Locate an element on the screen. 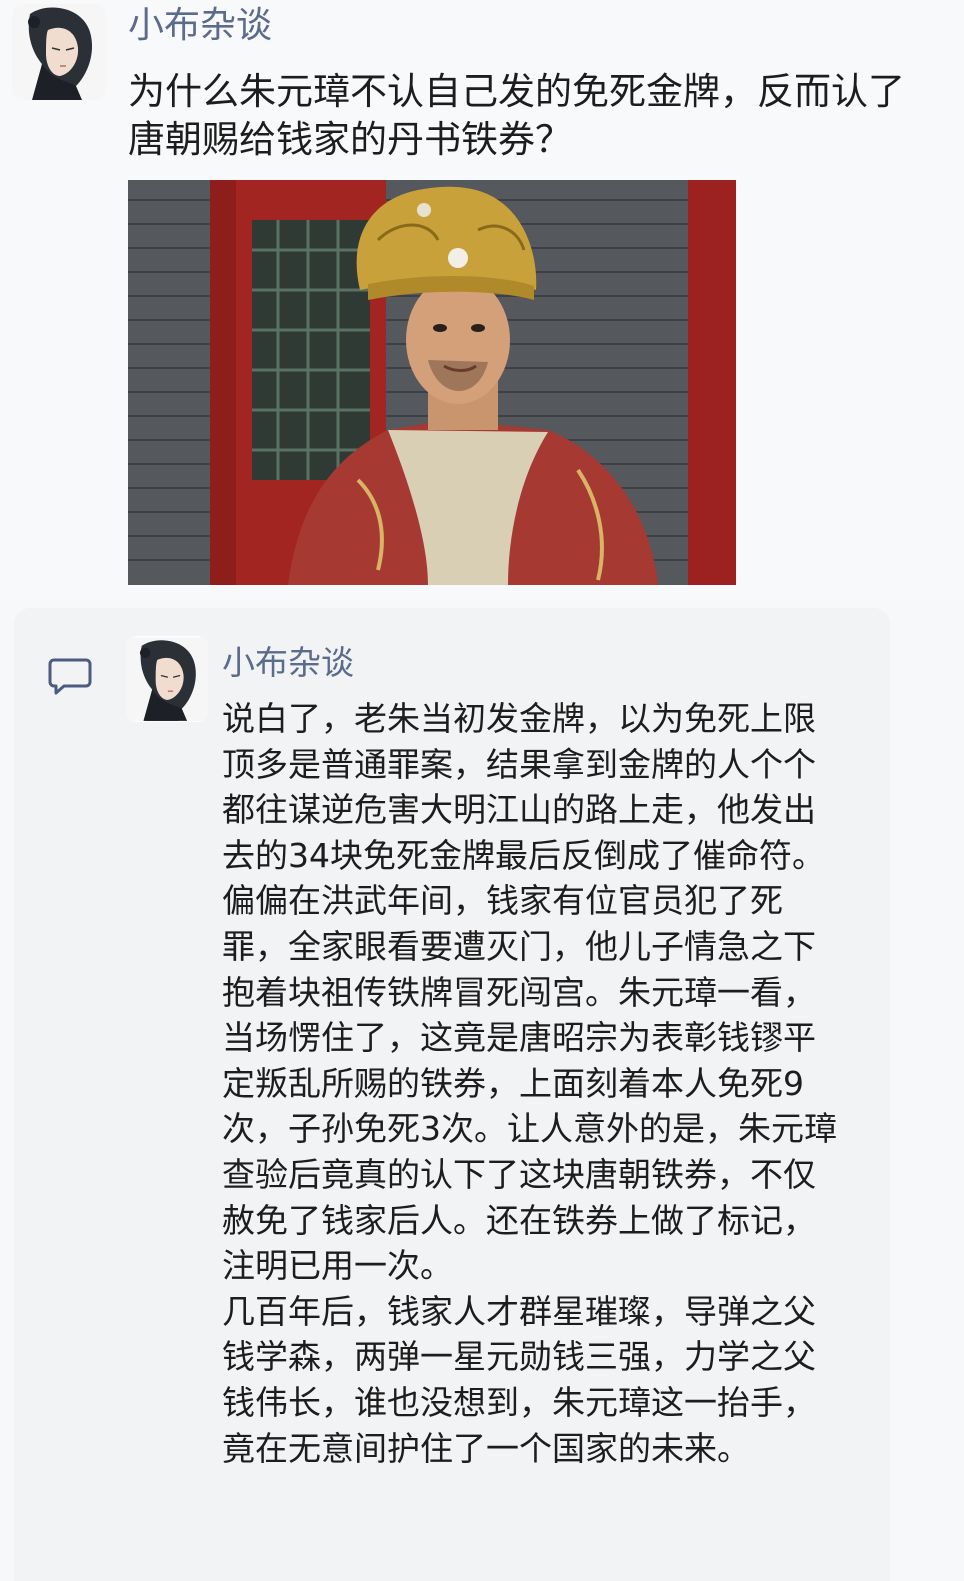 The width and height of the screenshot is (964, 1581). comment-author-name: 小布杂谈 is located at coordinates (288, 663).